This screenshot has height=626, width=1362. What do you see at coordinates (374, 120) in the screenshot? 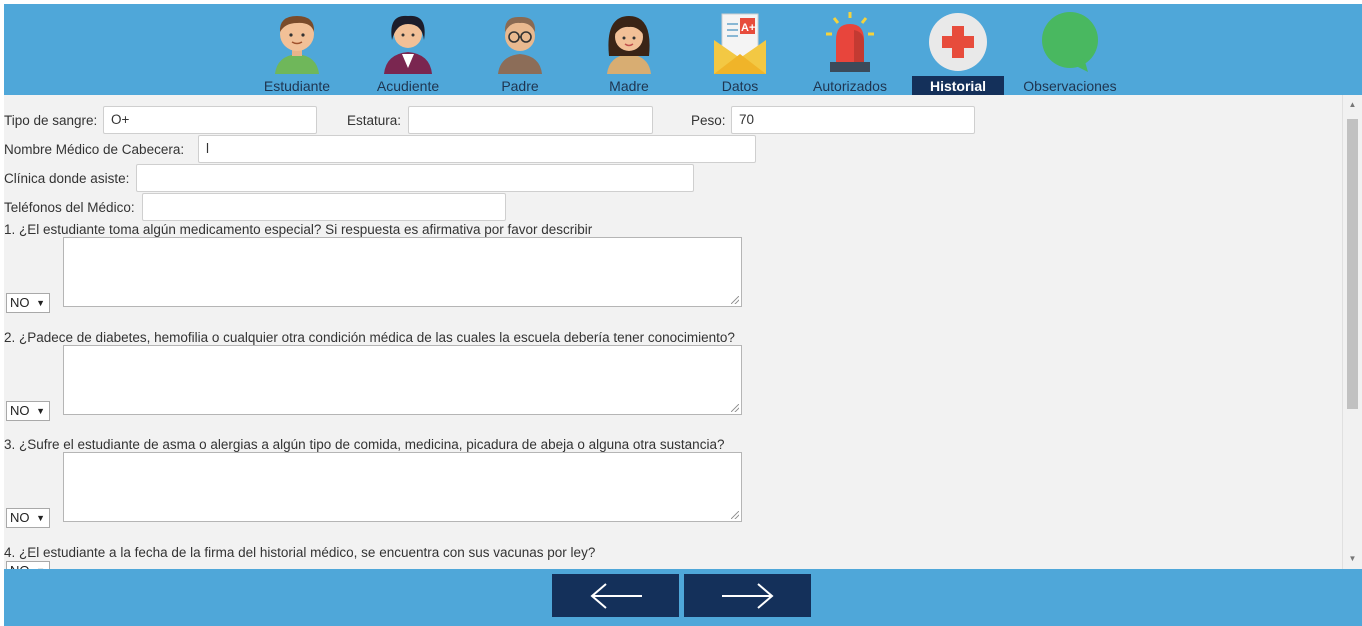
I see `height-label: Estatura:` at bounding box center [374, 120].